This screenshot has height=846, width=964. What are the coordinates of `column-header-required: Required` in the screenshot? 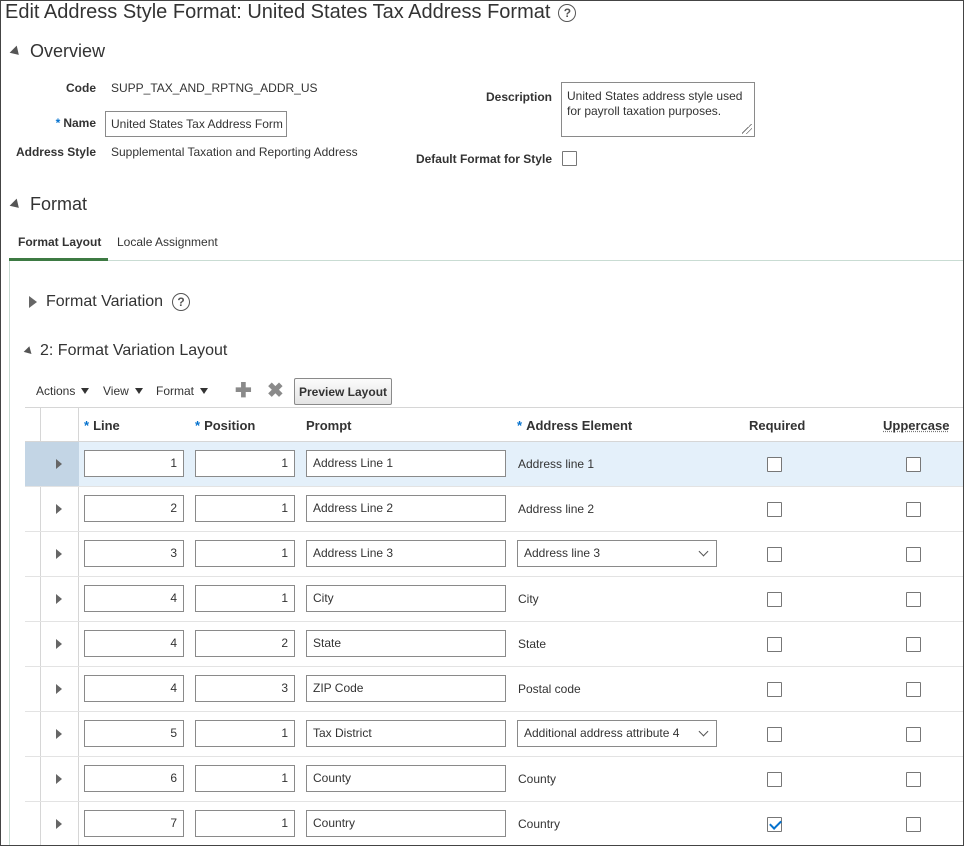 It's located at (777, 425).